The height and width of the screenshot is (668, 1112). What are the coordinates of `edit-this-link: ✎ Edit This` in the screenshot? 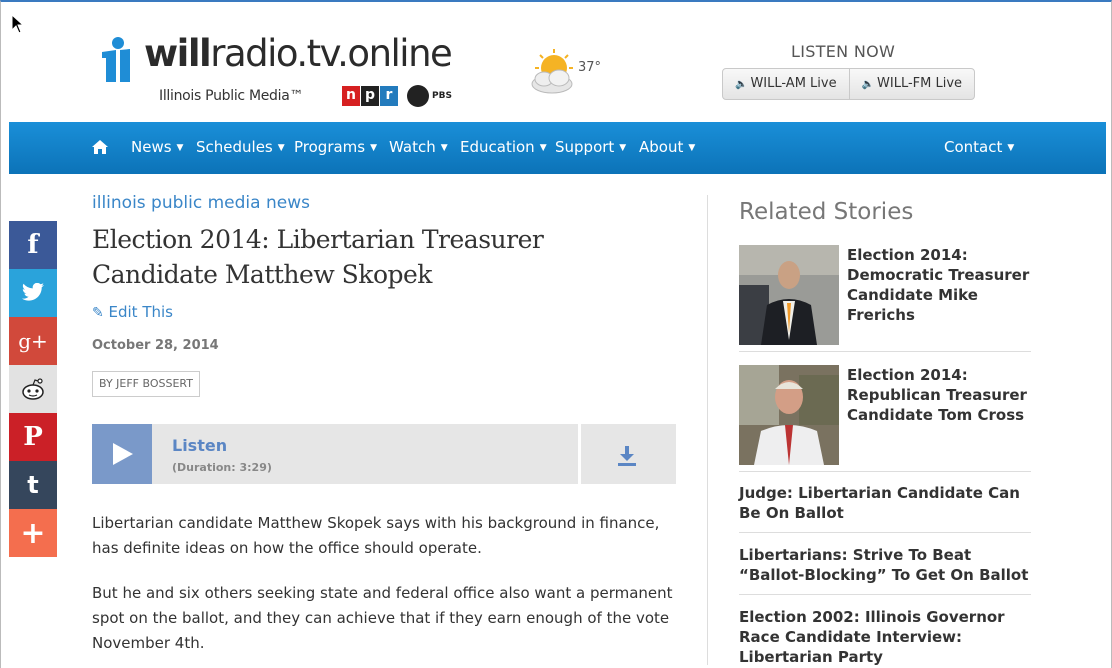 It's located at (132, 312).